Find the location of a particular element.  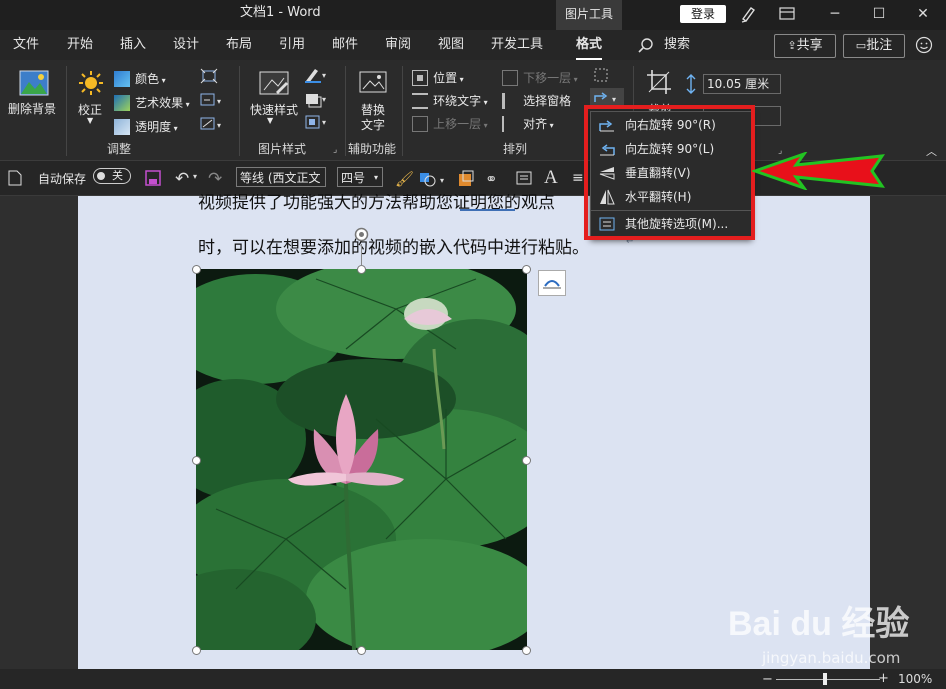

comment-label: 批注 is located at coordinates (879, 45).